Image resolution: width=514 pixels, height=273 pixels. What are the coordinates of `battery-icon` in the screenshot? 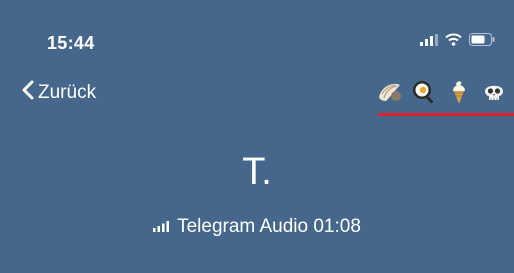 It's located at (482, 42).